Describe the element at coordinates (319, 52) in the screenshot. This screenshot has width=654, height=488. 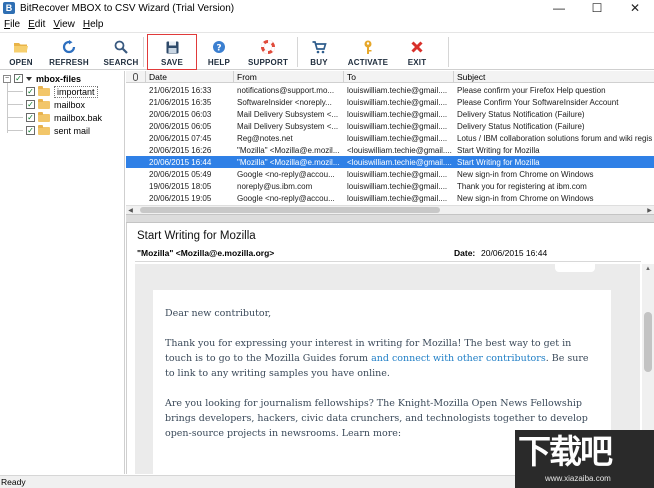
I see `buy-button: BUY` at that location.